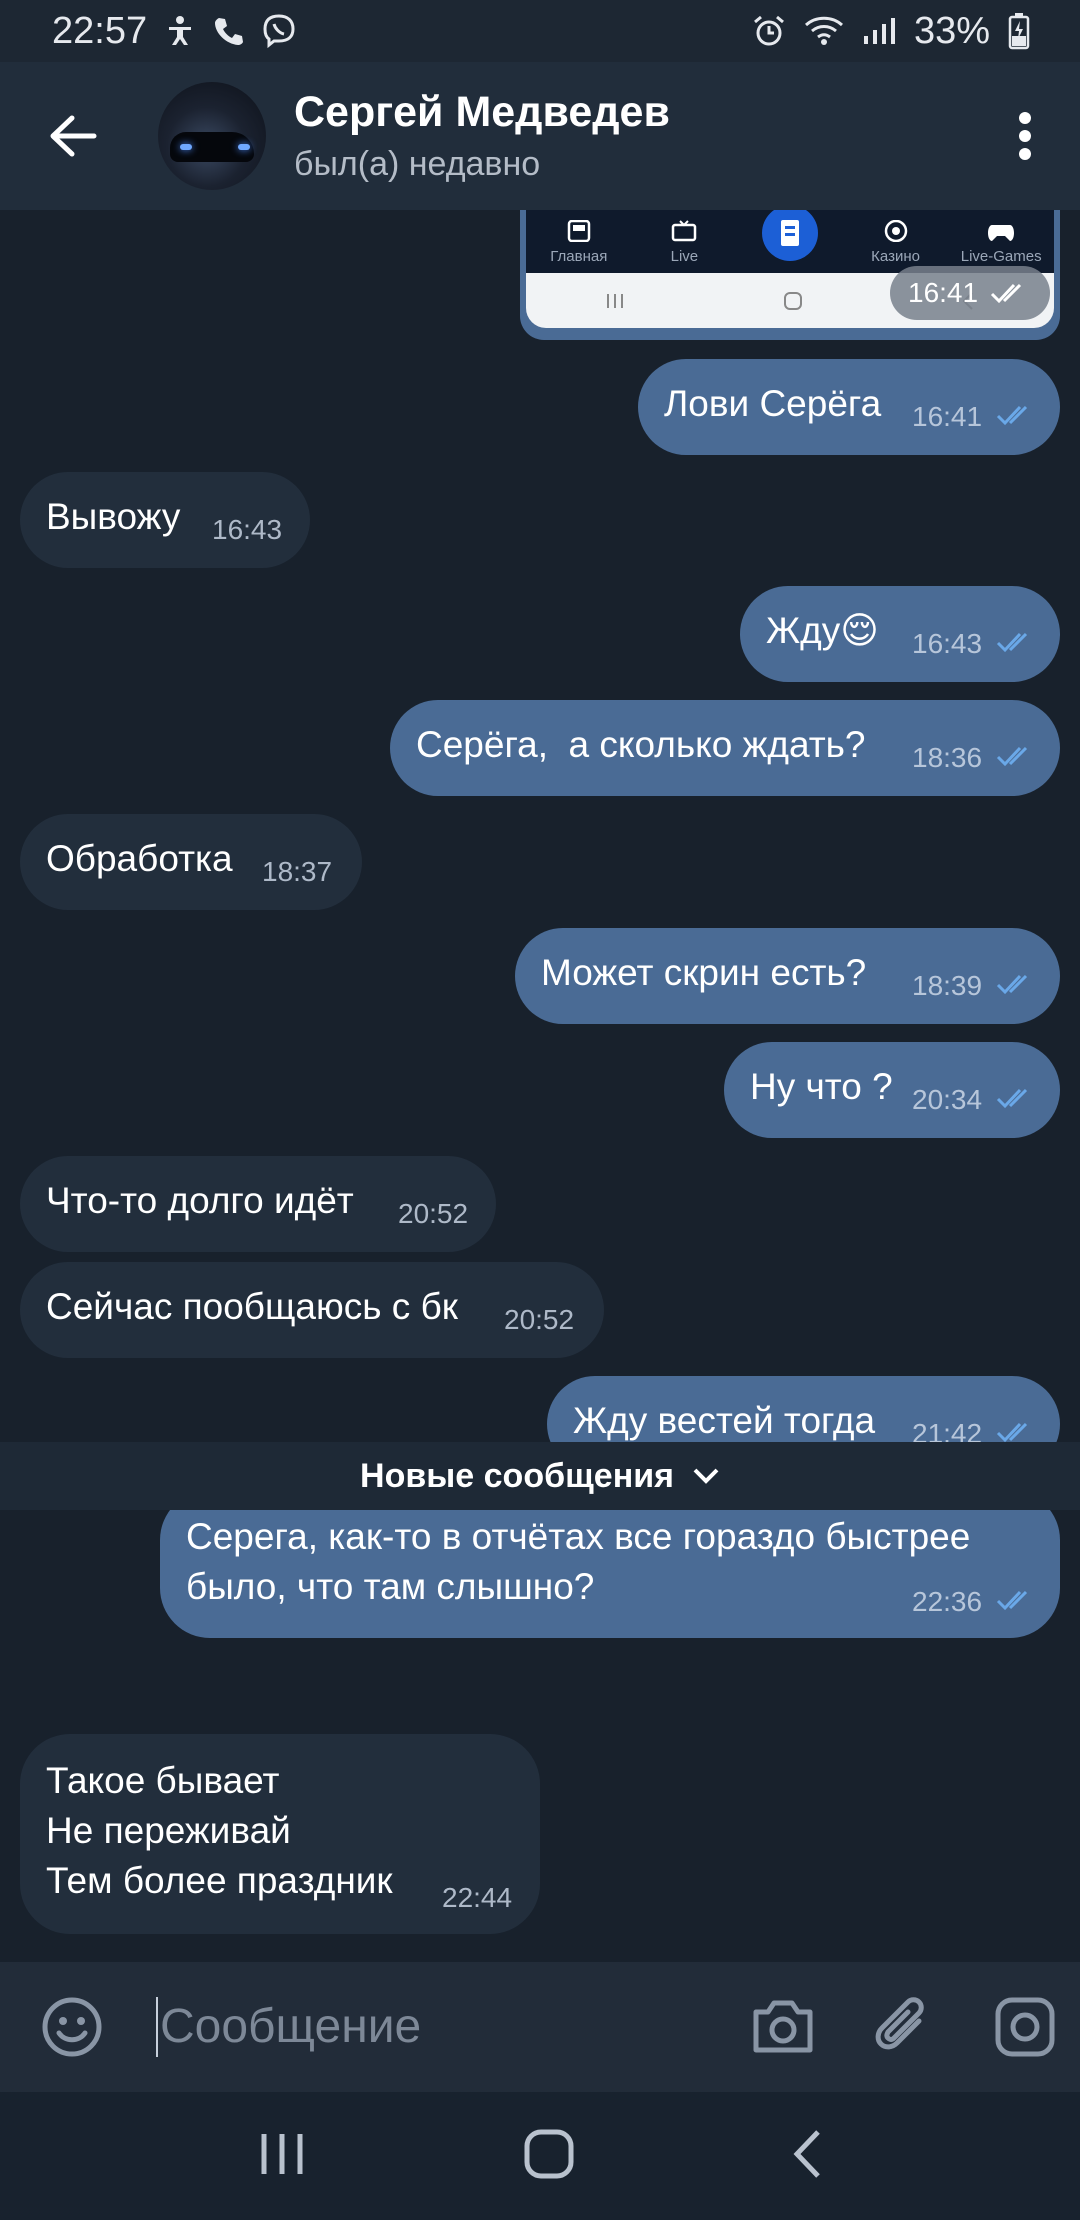  Describe the element at coordinates (228, 31) in the screenshot. I see `phone-icon` at that location.